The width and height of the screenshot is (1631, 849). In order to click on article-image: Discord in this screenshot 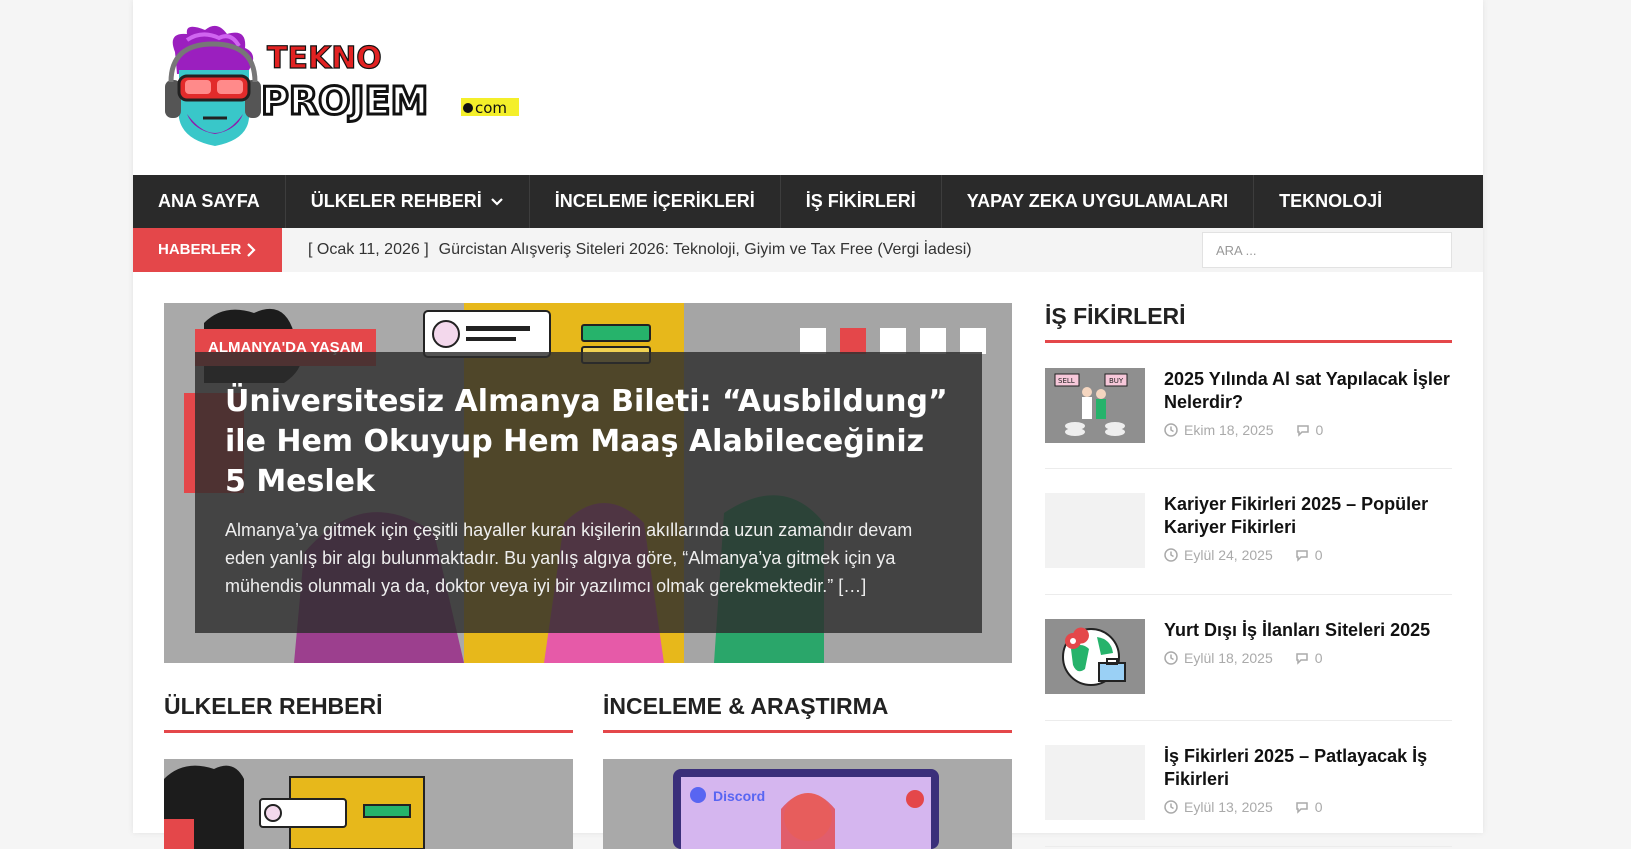, I will do `click(807, 804)`.